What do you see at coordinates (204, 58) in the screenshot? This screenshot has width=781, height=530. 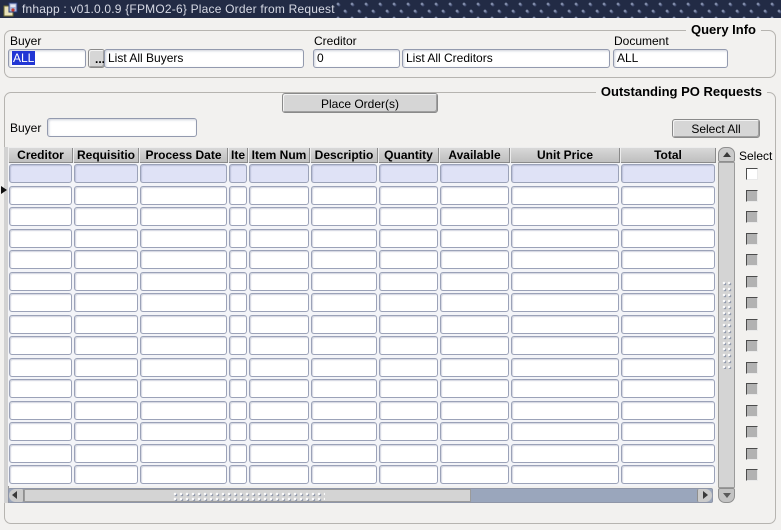 I see `buyer-description-field: List All Buyers` at bounding box center [204, 58].